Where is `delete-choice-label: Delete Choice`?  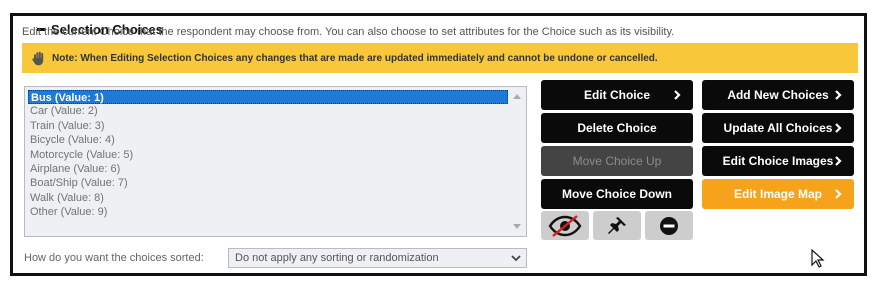 delete-choice-label: Delete Choice is located at coordinates (617, 128).